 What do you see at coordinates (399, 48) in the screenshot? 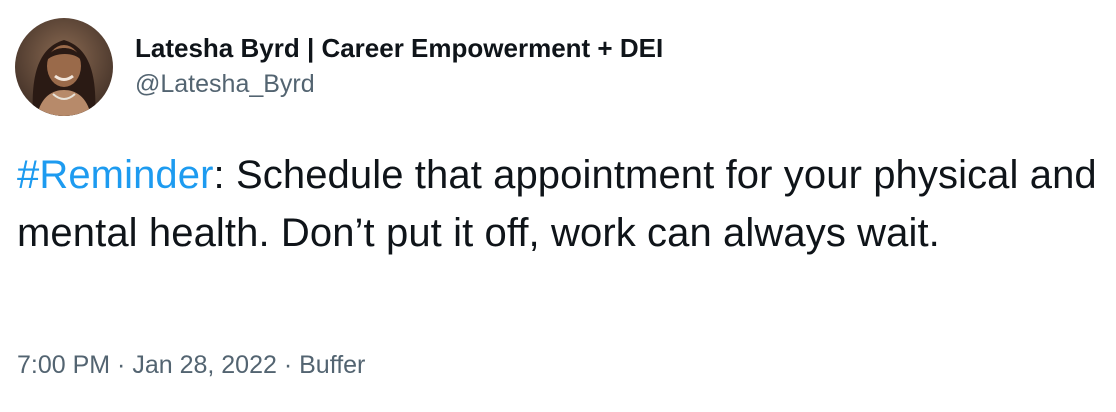
I see `display-name: Latesha Byrd | Career Empowerment + DEI` at bounding box center [399, 48].